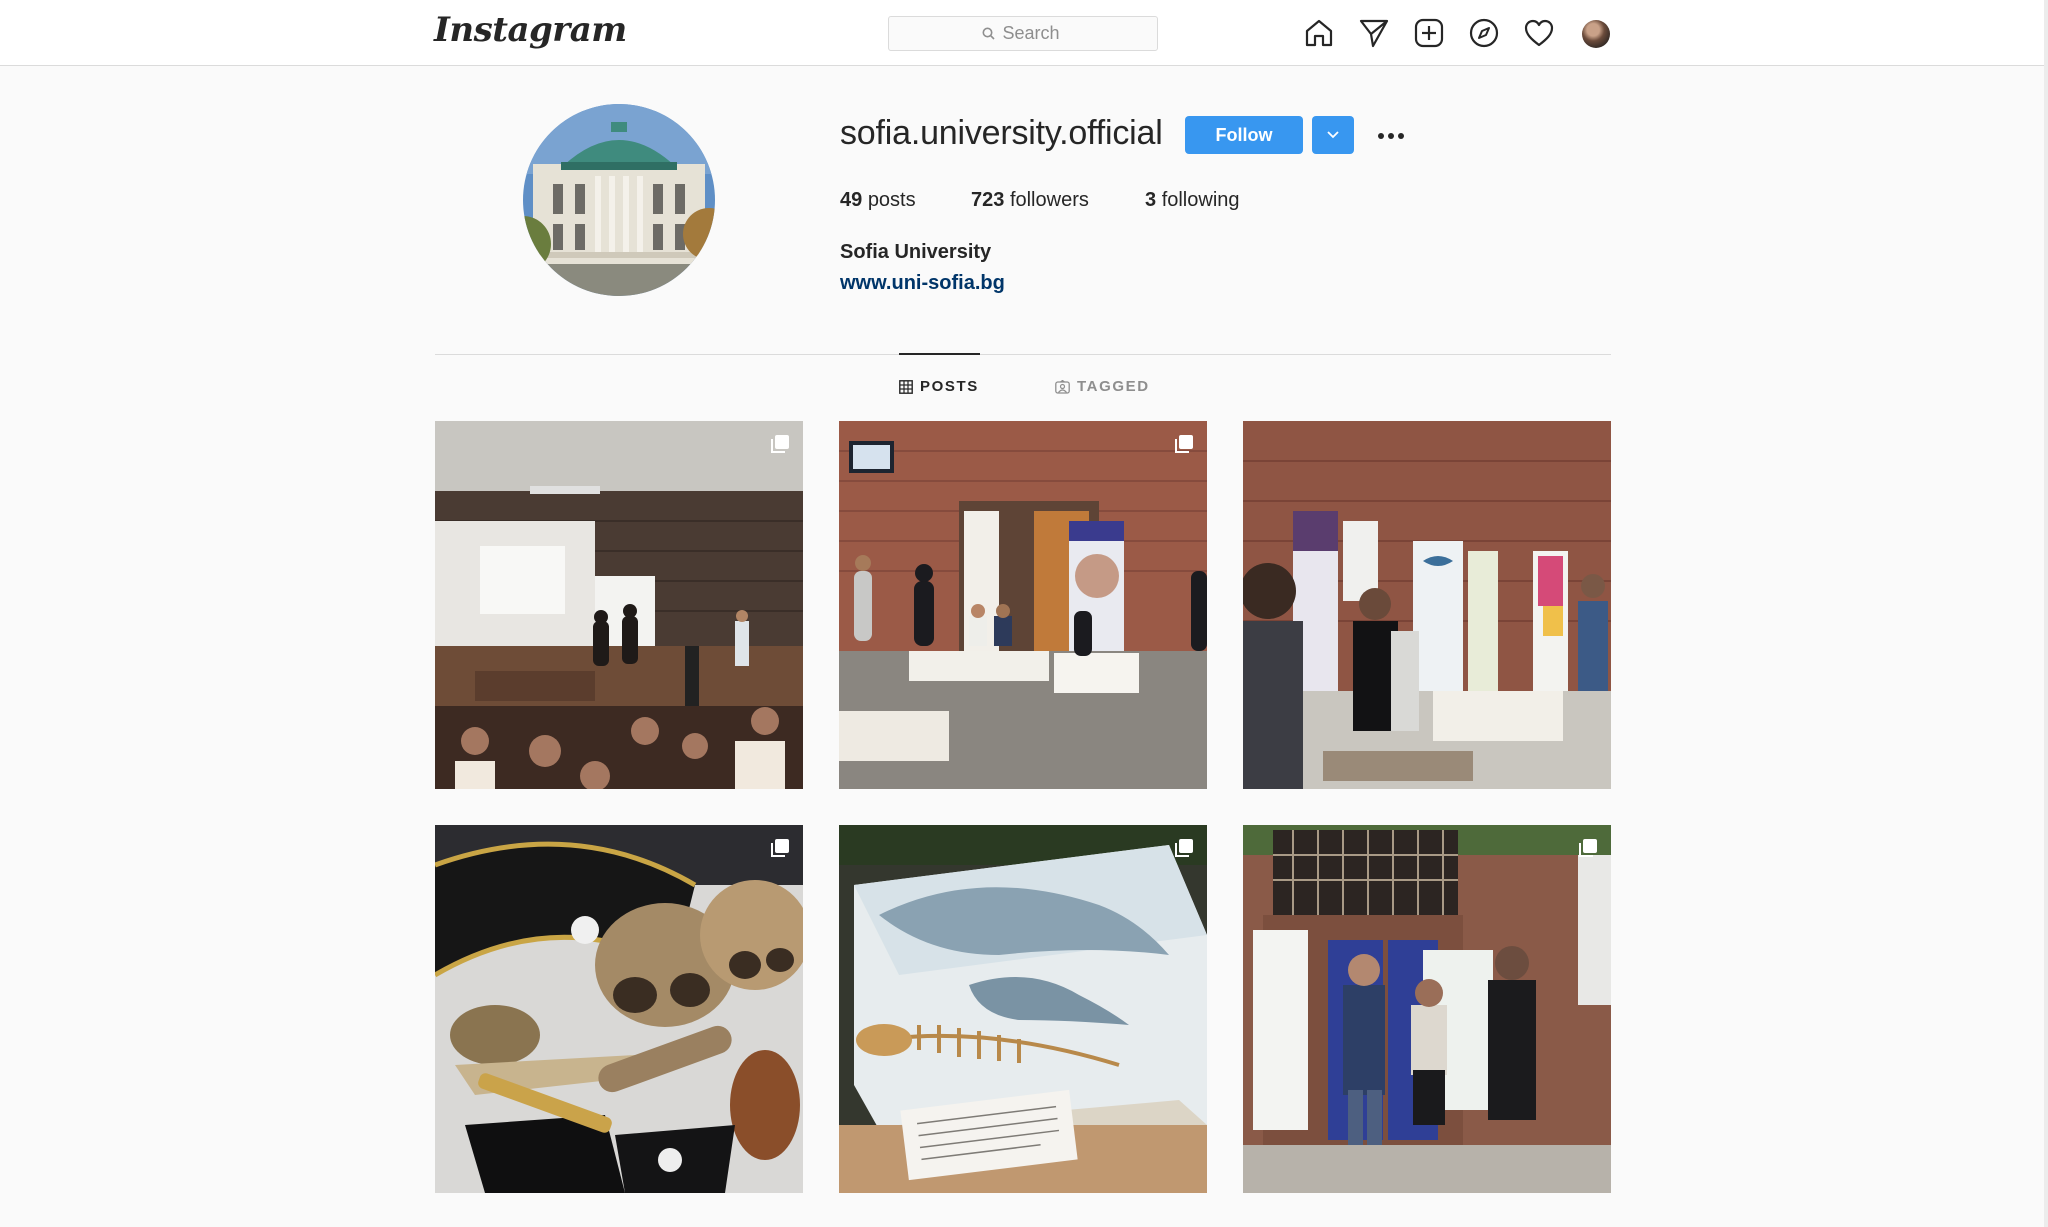  I want to click on followers-count: 723, so click(988, 200).